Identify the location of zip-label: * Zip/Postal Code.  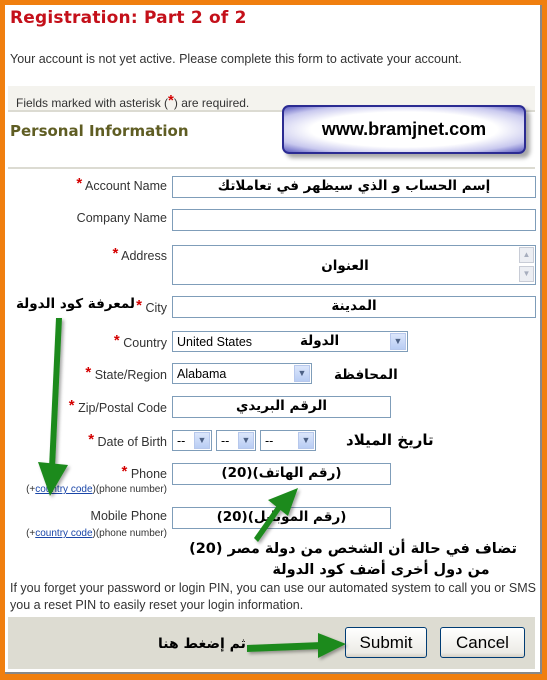
(117, 406).